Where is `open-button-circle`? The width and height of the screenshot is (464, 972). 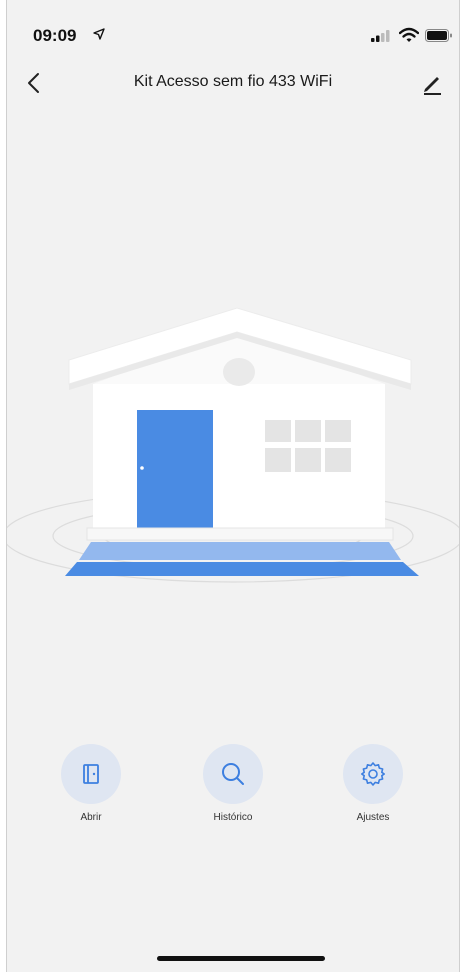
open-button-circle is located at coordinates (91, 774).